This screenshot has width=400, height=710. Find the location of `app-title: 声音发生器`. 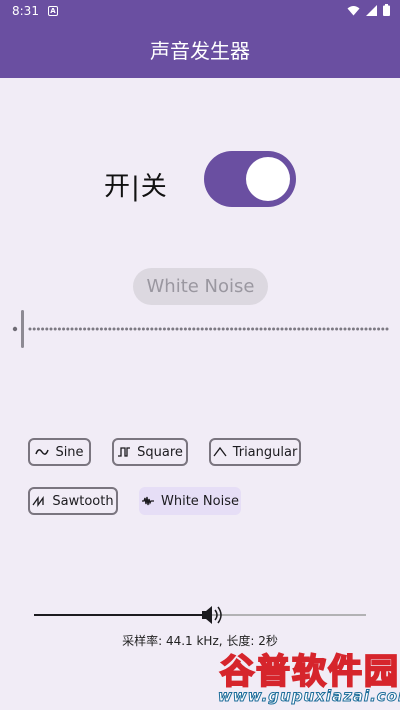

app-title: 声音发生器 is located at coordinates (200, 51).